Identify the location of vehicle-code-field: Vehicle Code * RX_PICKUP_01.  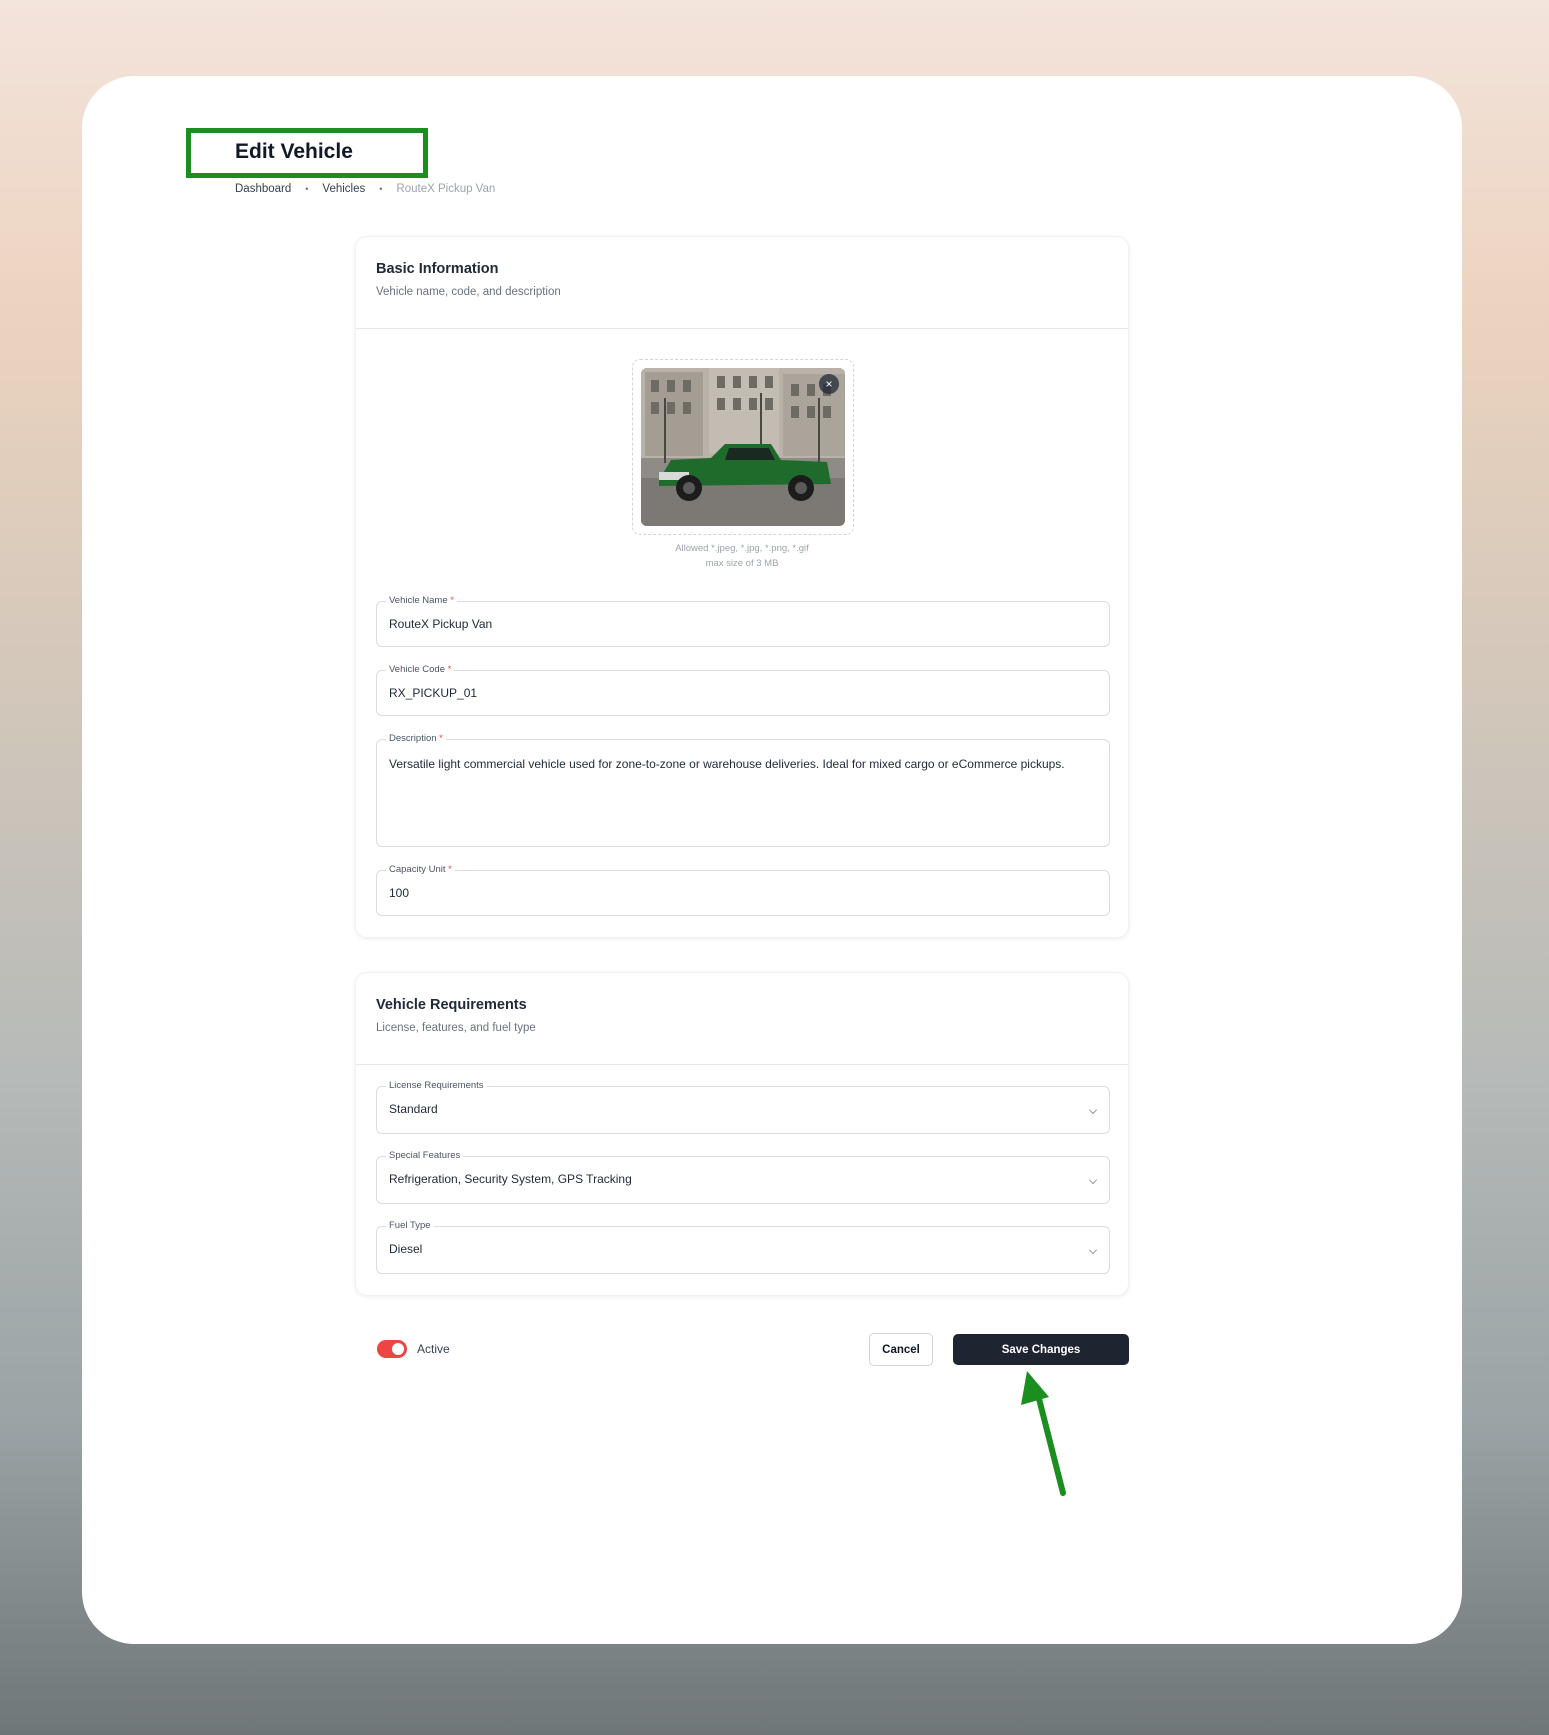
(743, 689).